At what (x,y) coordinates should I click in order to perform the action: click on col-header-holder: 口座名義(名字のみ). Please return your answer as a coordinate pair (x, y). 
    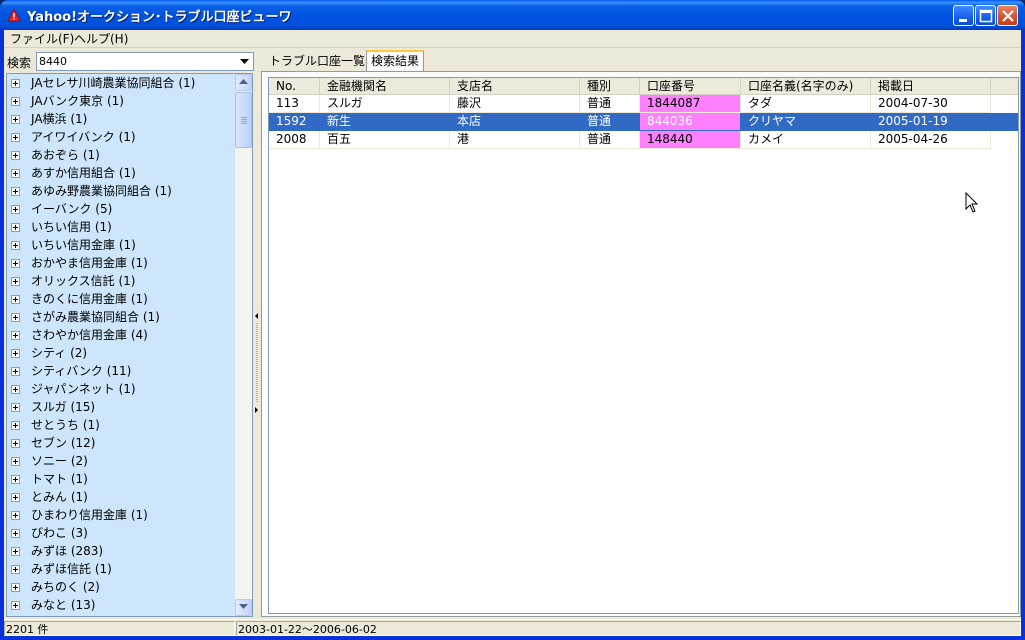
    Looking at the image, I should click on (806, 86).